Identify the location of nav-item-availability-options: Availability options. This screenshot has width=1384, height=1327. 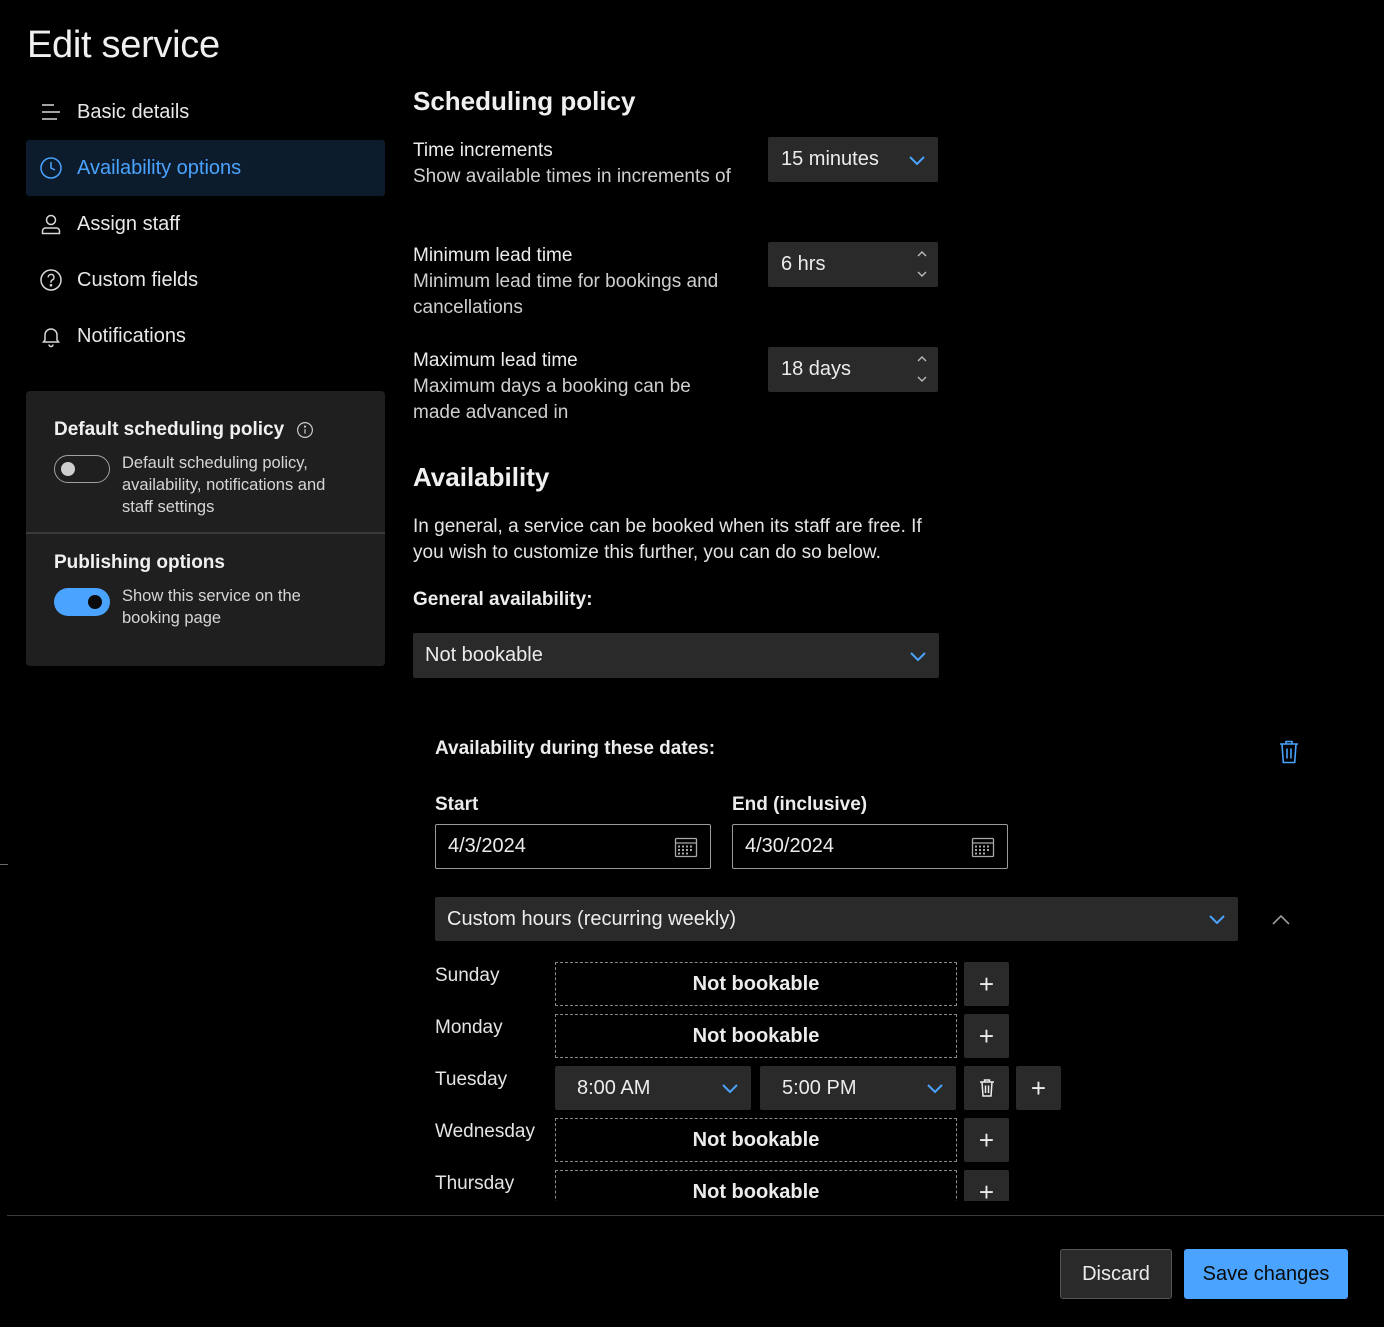
(205, 168).